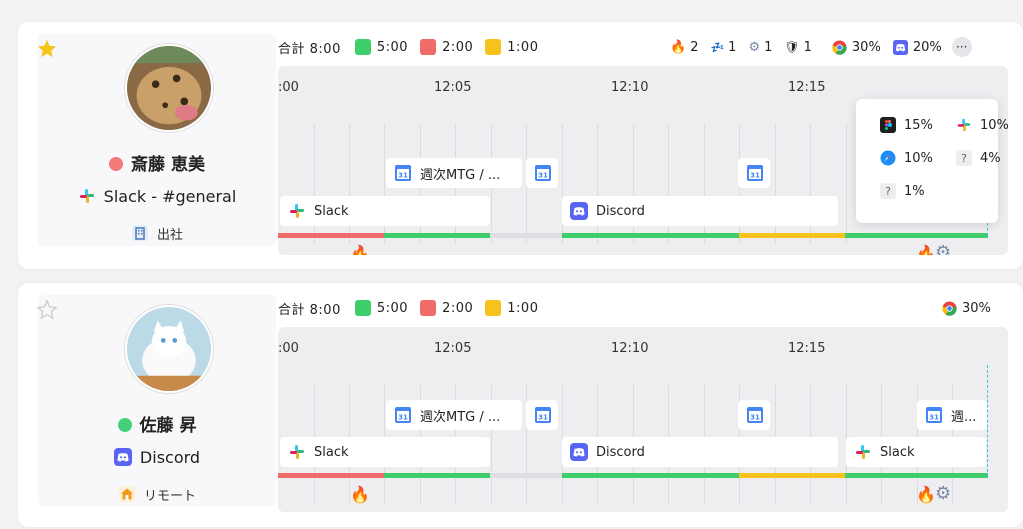 The image size is (1023, 529). What do you see at coordinates (168, 165) in the screenshot?
I see `member-name: 斎藤 恵美` at bounding box center [168, 165].